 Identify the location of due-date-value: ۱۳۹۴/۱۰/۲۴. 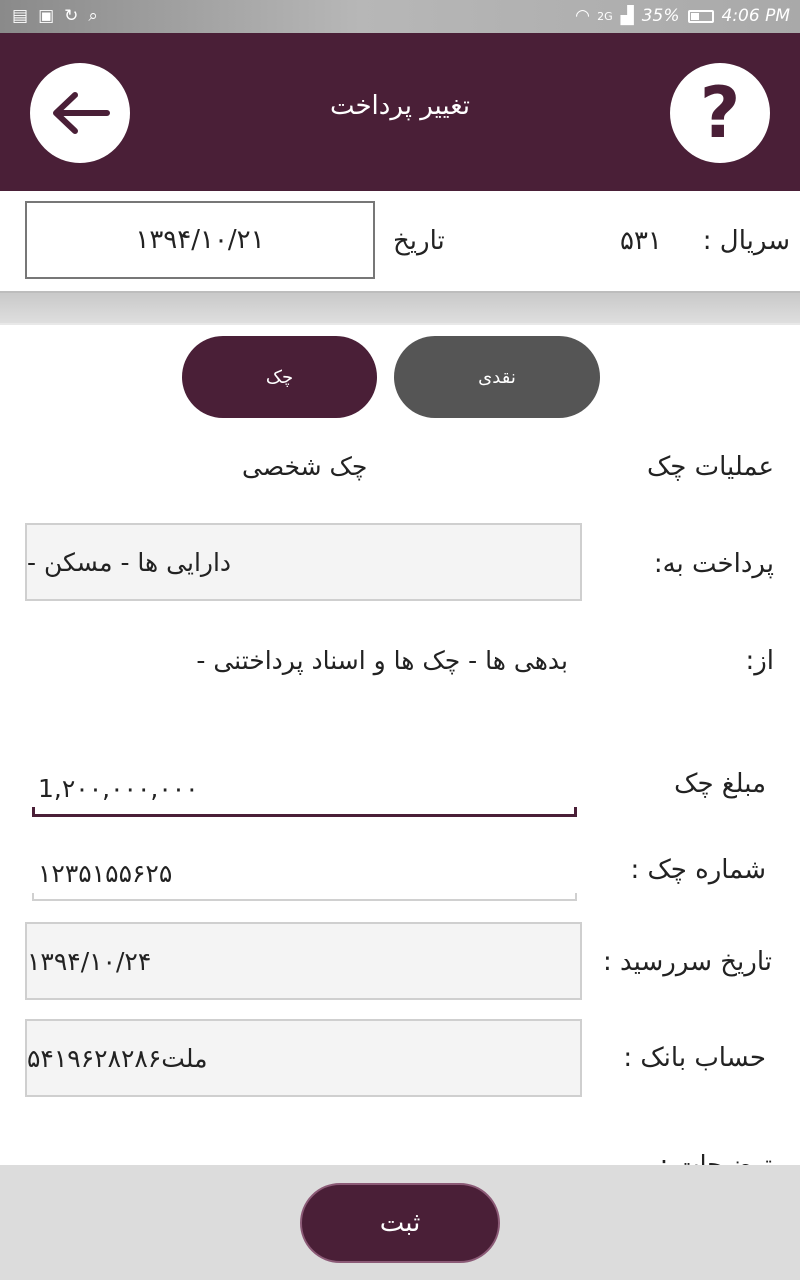
(89, 961).